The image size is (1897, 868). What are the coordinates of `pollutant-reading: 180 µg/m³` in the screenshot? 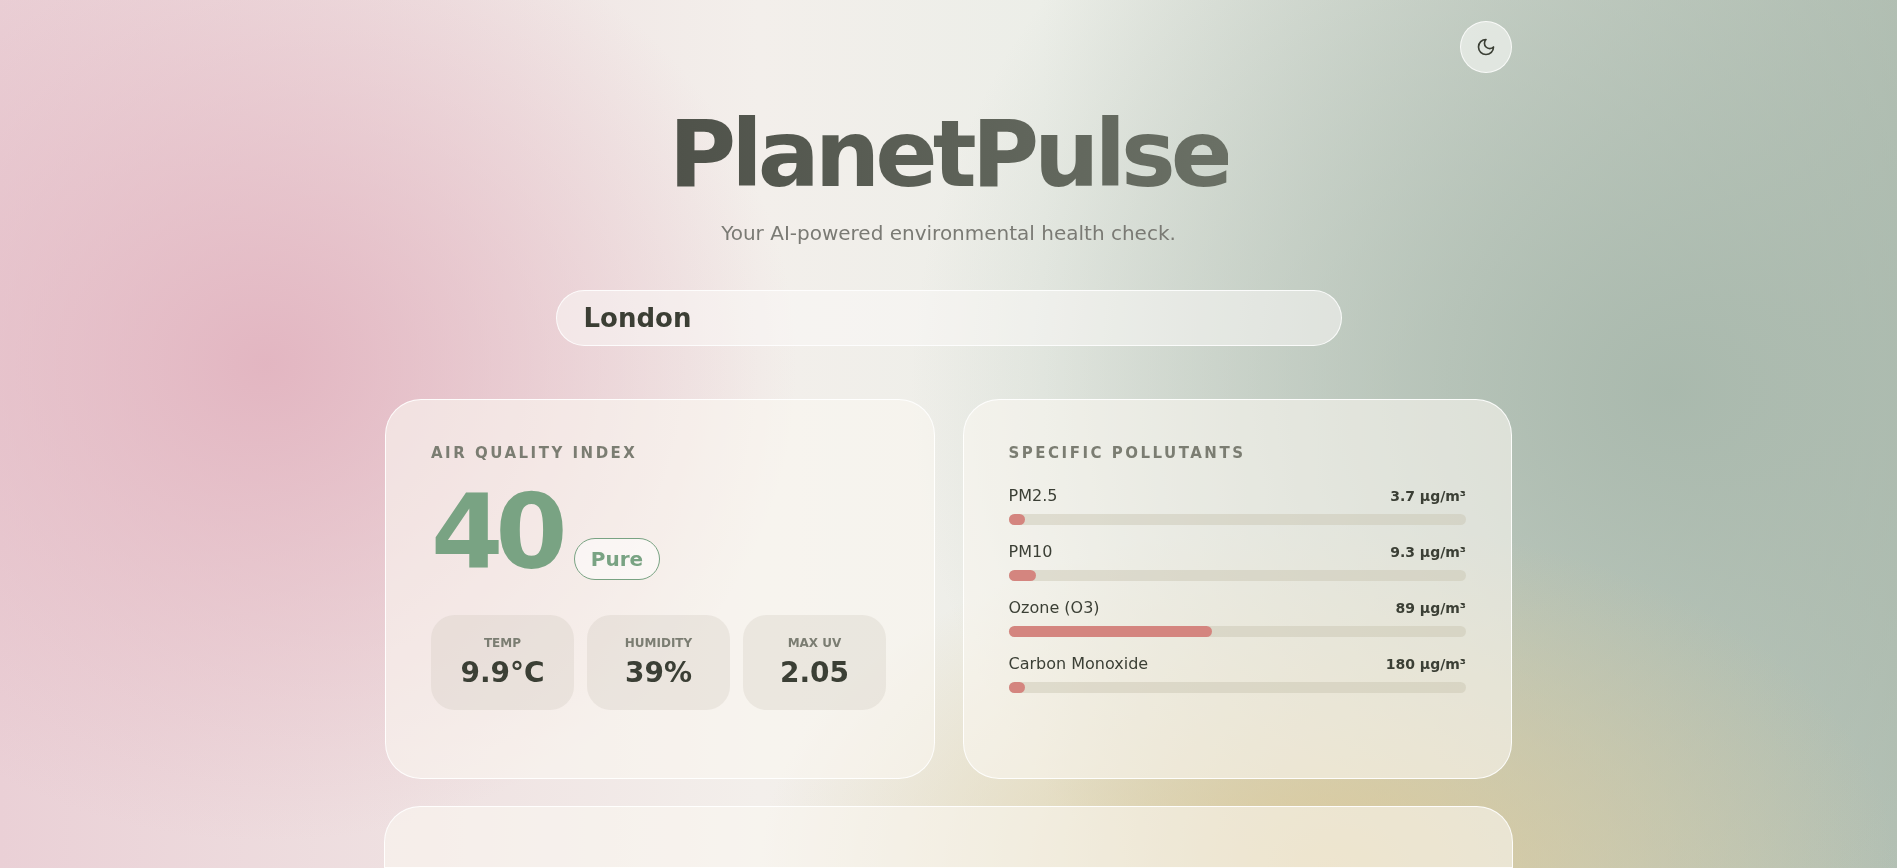 It's located at (1425, 664).